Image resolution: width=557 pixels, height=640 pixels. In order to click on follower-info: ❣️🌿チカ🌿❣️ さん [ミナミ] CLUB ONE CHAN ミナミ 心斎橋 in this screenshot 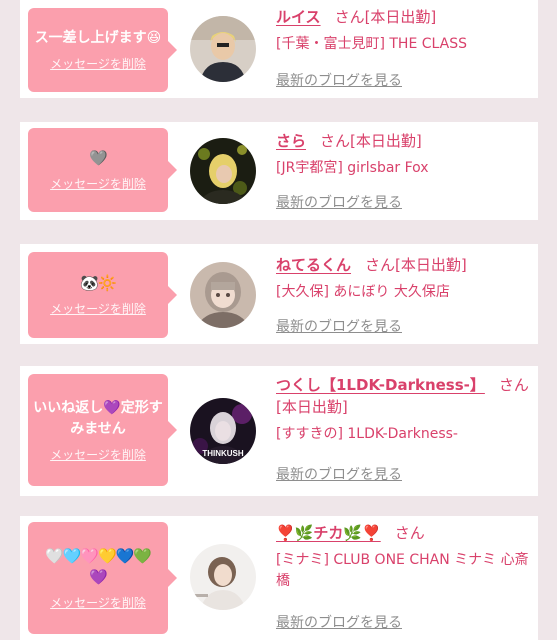, I will do `click(404, 557)`.